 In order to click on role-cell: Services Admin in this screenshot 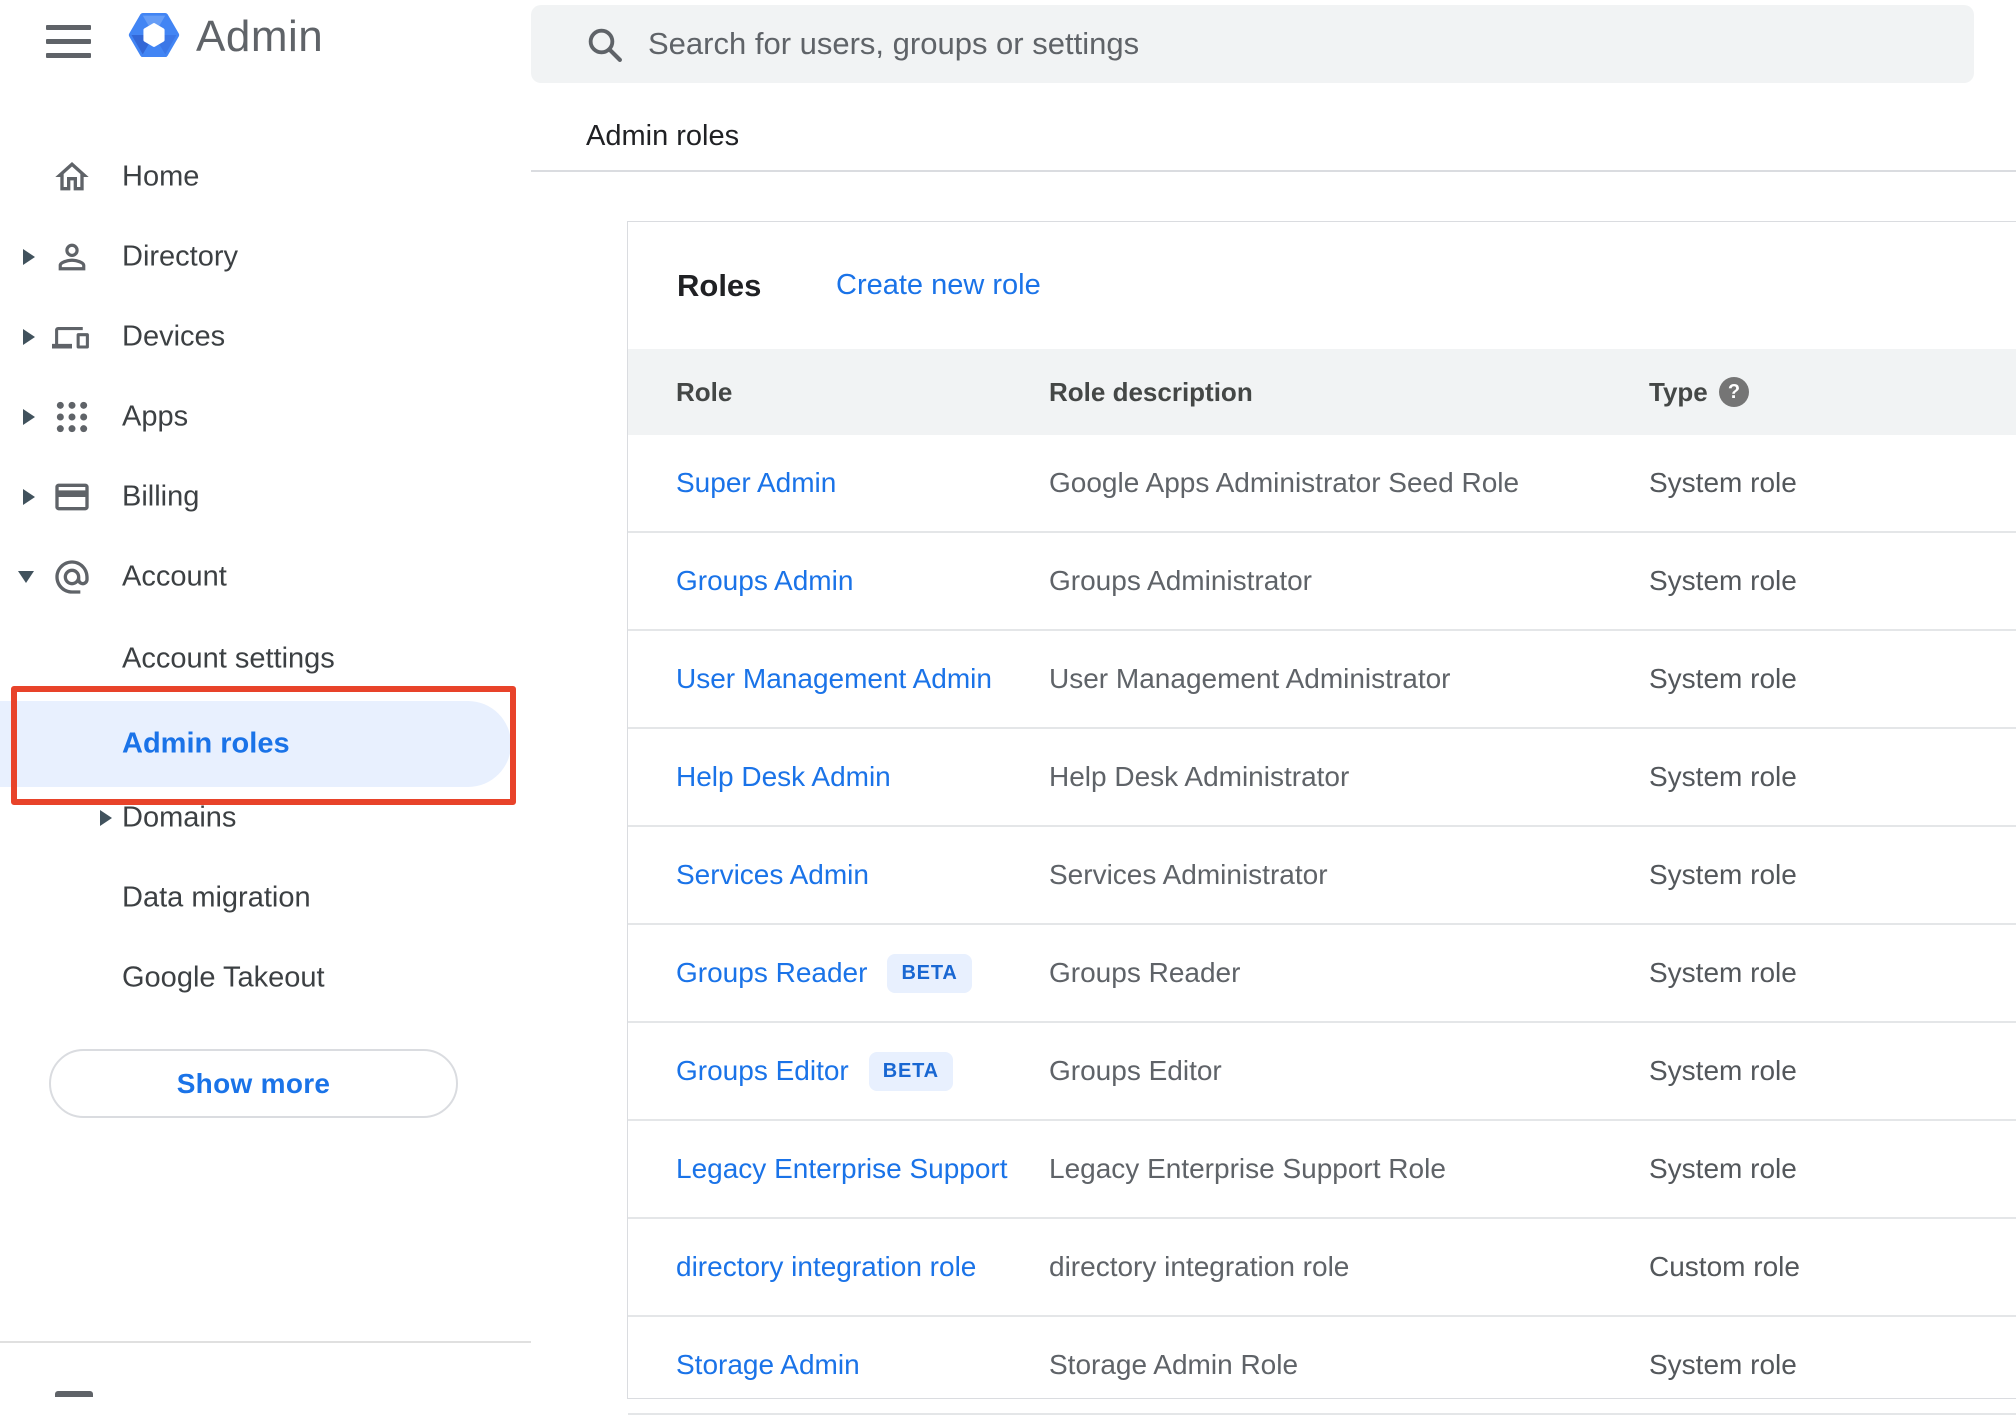, I will do `click(772, 875)`.